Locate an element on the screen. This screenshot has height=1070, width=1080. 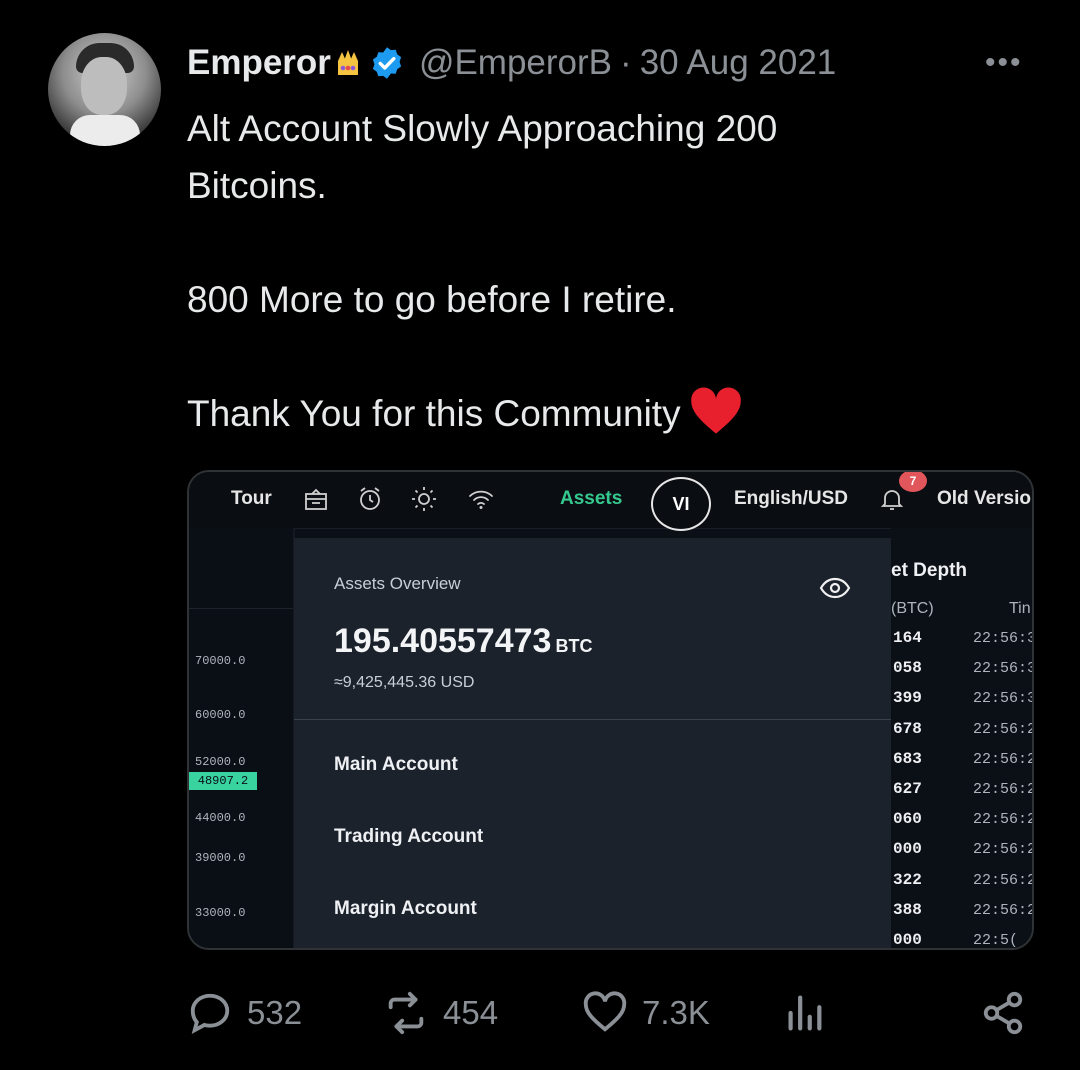
tweet-line-1: Alt Account Slowly Approaching 200 is located at coordinates (482, 128).